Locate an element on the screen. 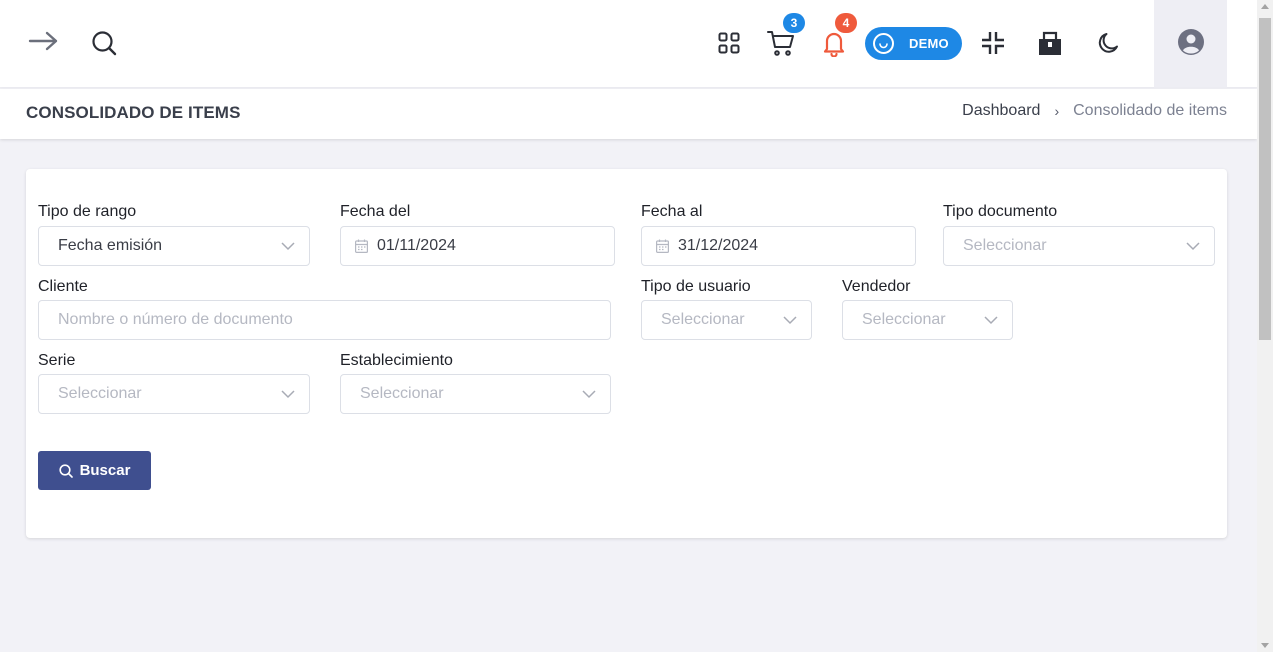 This screenshot has height=652, width=1273. demo-toggle: DEMO is located at coordinates (913, 43).